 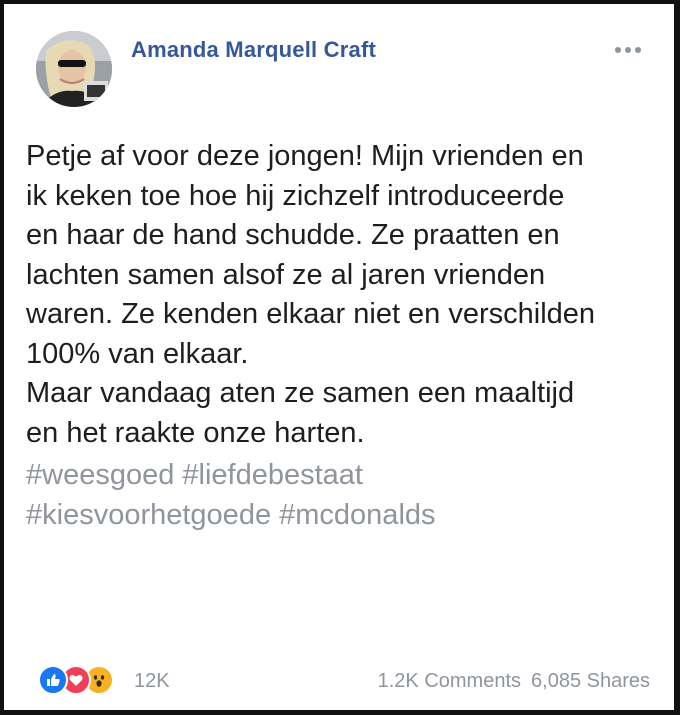 I want to click on engagement-bar: 12K 1.2K Comments 6,085 Shares, so click(x=344, y=680).